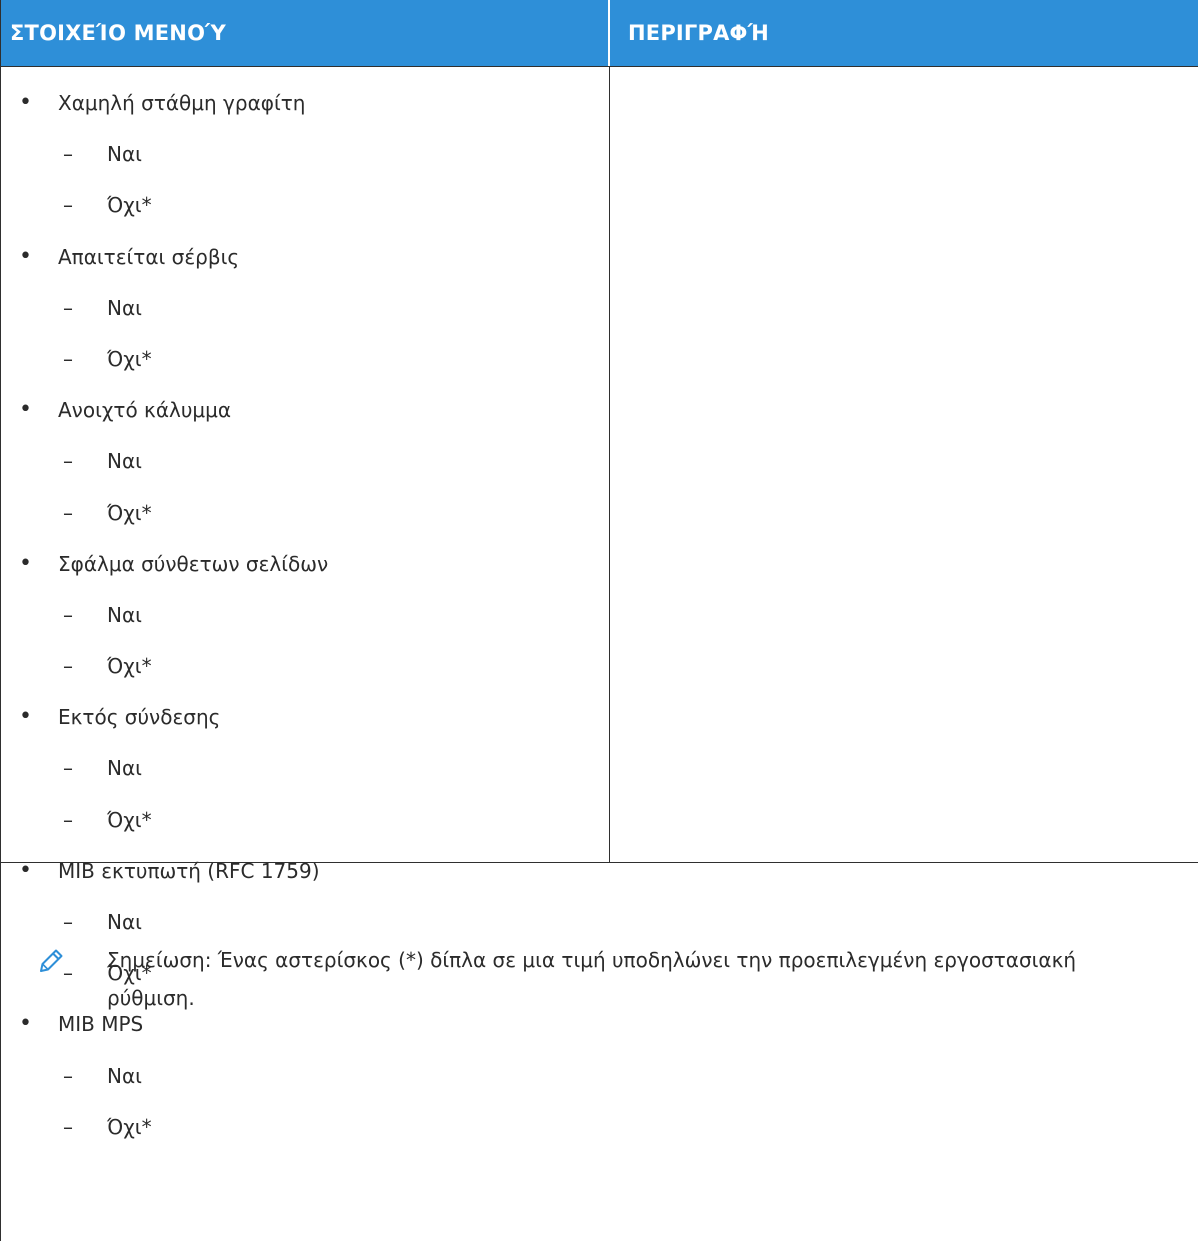  I want to click on list-item: • Σφάλμα σύνθετων σελίδων, so click(305, 575).